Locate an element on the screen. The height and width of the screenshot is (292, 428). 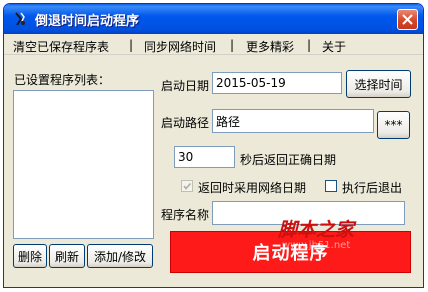
start-path-label: 启动路径 is located at coordinates (185, 123).